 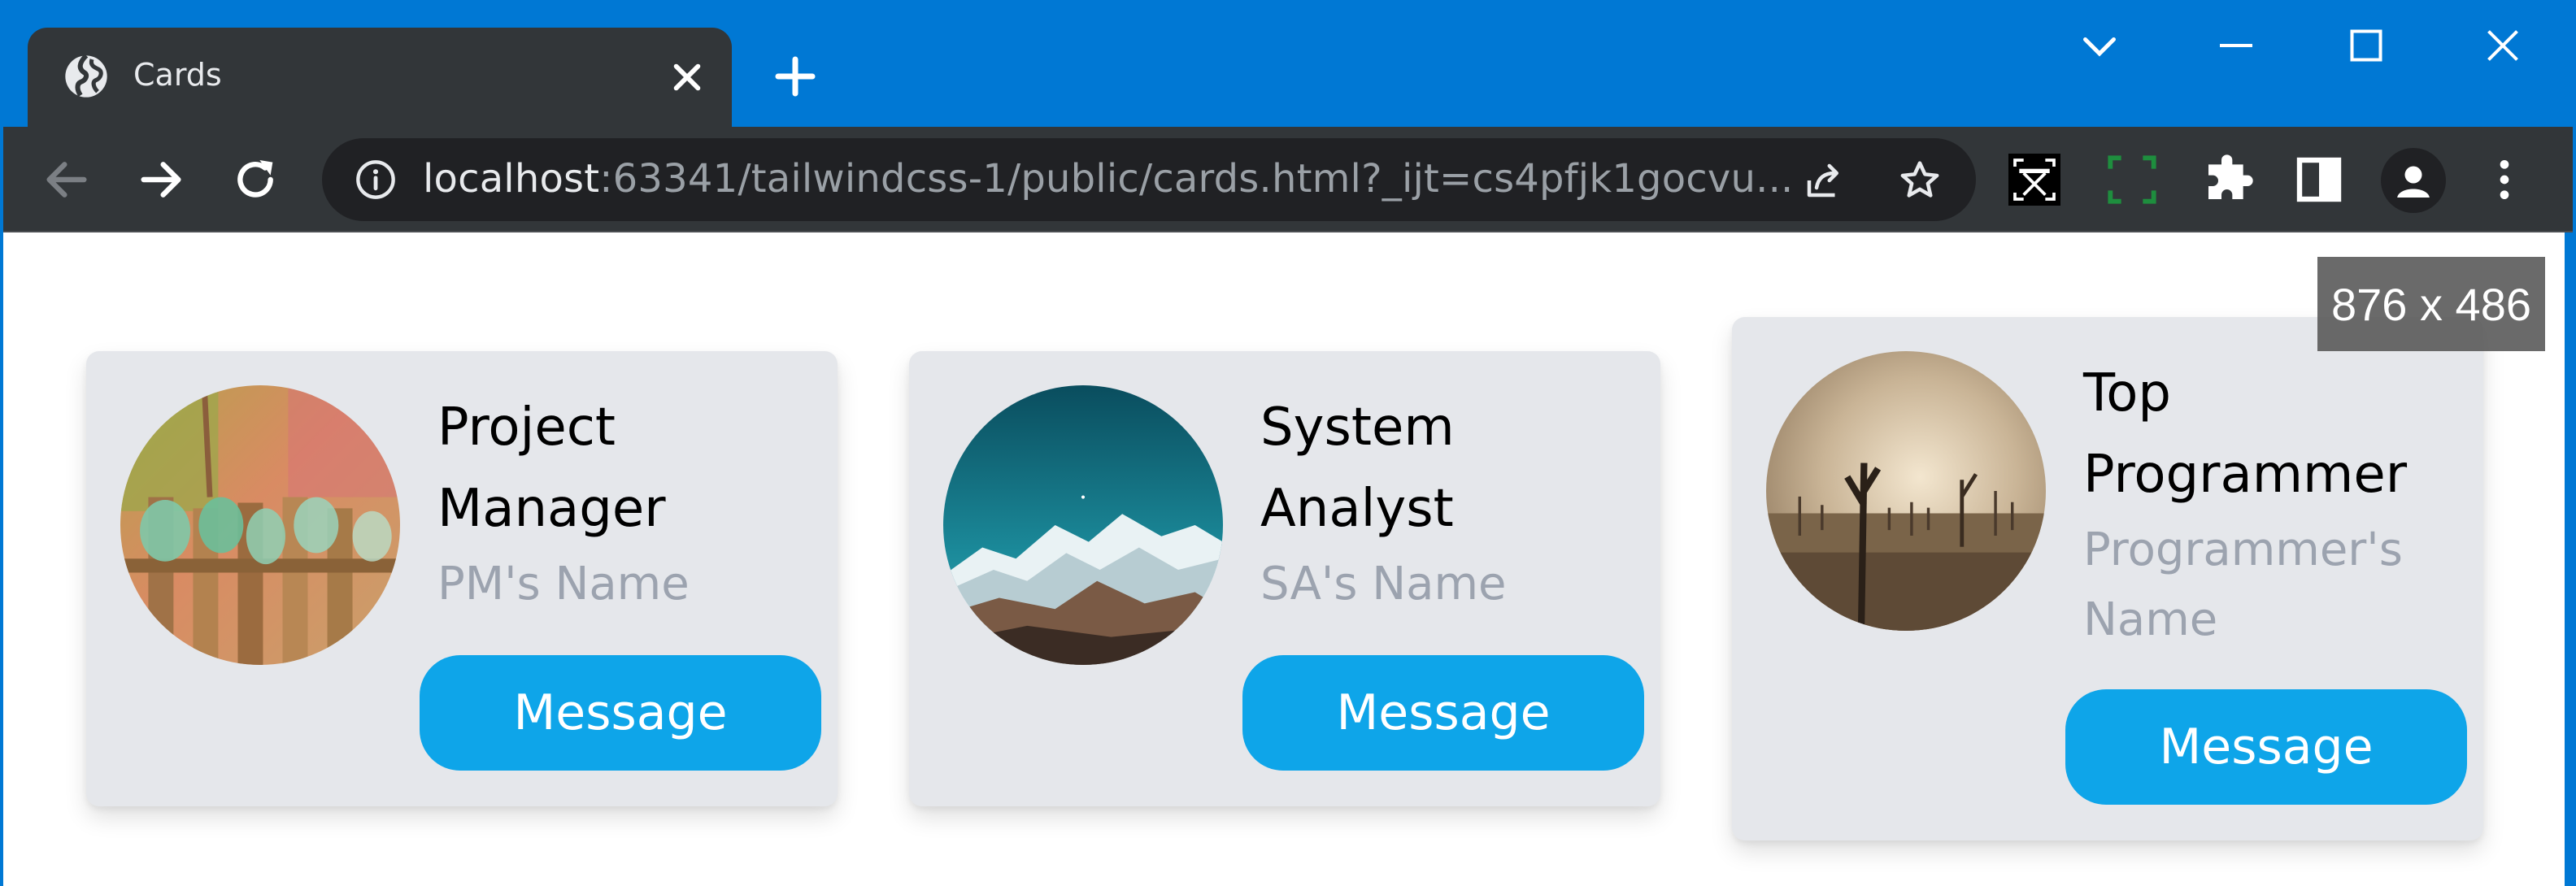 I want to click on glass-bottles-photo, so click(x=260, y=525).